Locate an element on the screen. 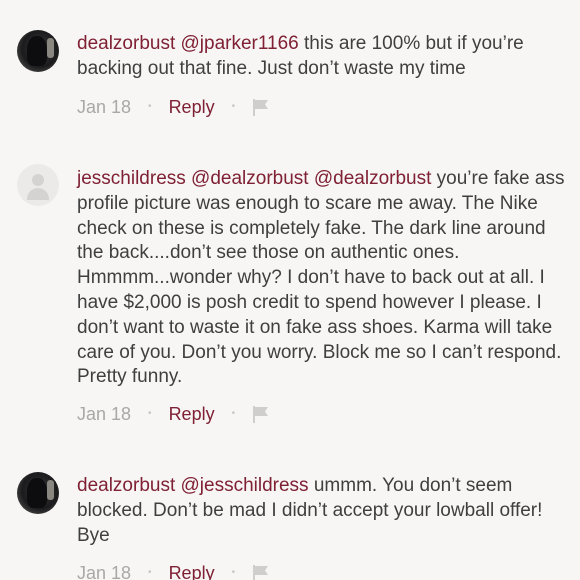 This screenshot has width=580, height=580. default-avatar-head is located at coordinates (38, 180).